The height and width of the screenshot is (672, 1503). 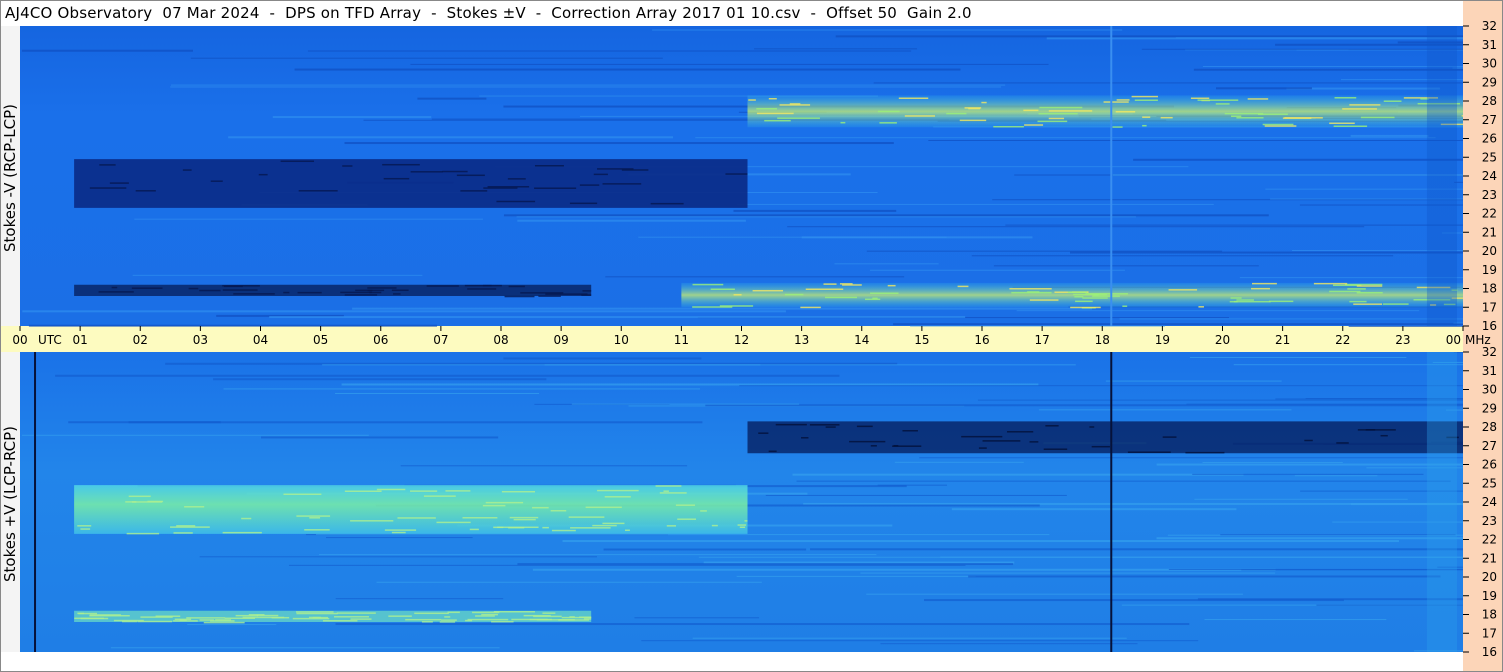 What do you see at coordinates (621, 340) in the screenshot?
I see `x-tick-label: 10` at bounding box center [621, 340].